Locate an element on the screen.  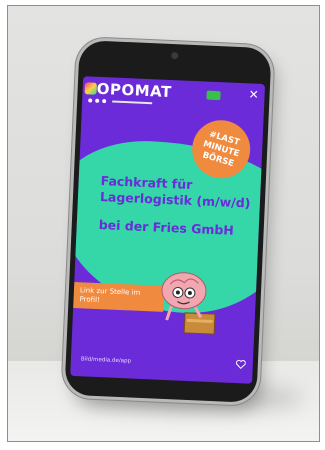
footer-text: Bild/media.de/app is located at coordinates (106, 360).